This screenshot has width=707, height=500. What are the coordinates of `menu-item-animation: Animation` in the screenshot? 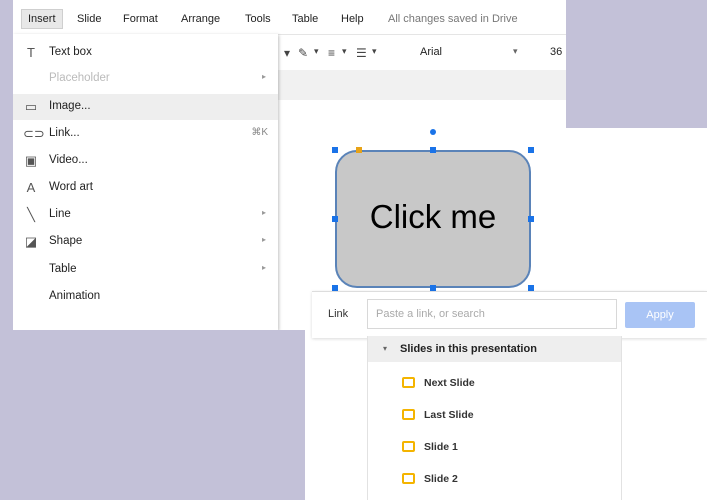 It's located at (145, 297).